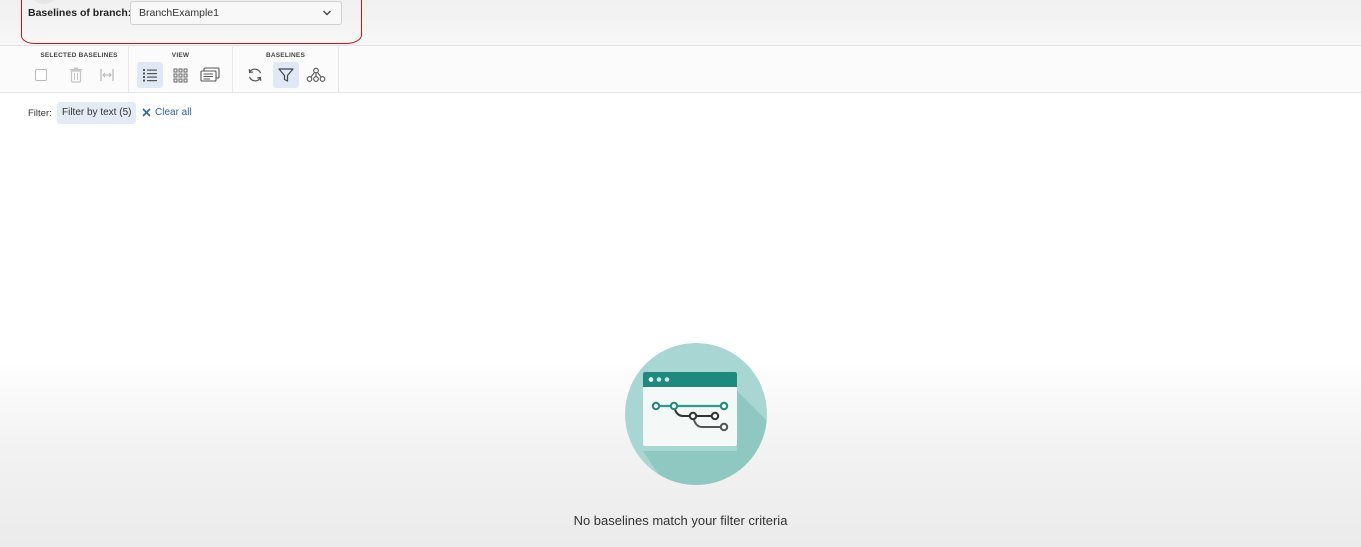 The width and height of the screenshot is (1361, 547). I want to click on toolbar-group-selected-baselines: SELECTED BASELINES, so click(79, 70).